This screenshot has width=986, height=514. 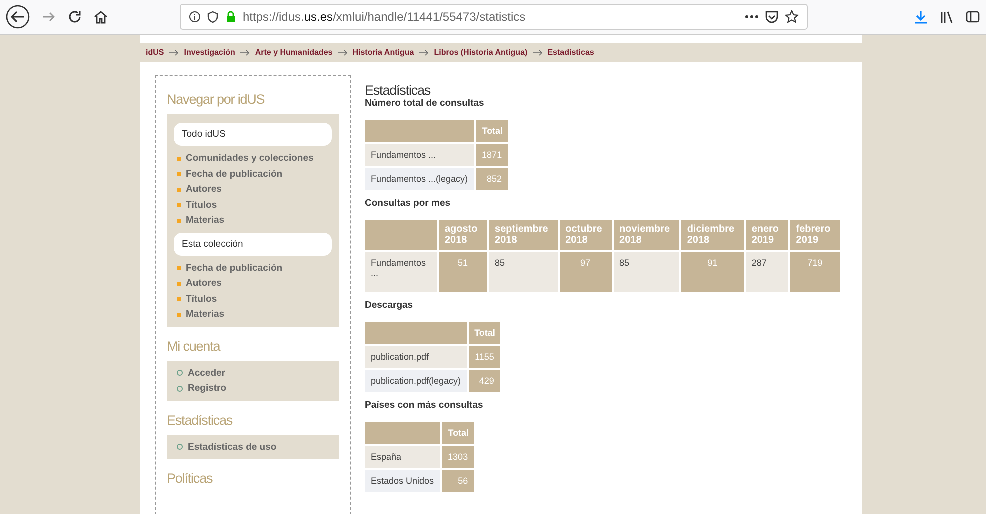 I want to click on table-cell: 719, so click(x=815, y=272).